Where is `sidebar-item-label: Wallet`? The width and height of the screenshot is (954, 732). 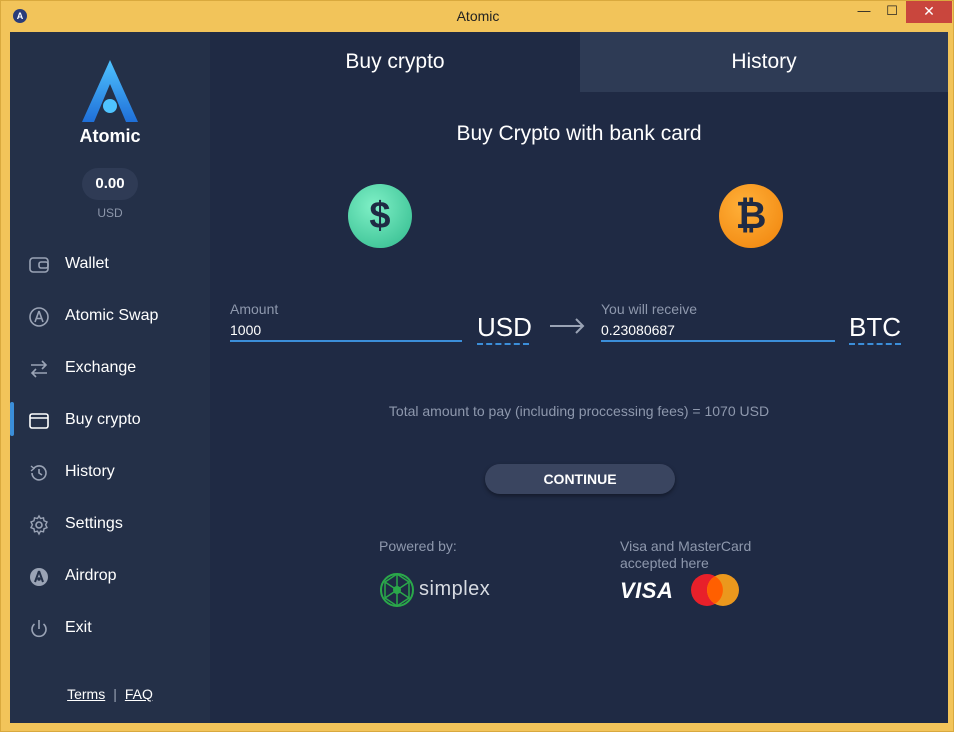
sidebar-item-label: Wallet is located at coordinates (87, 263).